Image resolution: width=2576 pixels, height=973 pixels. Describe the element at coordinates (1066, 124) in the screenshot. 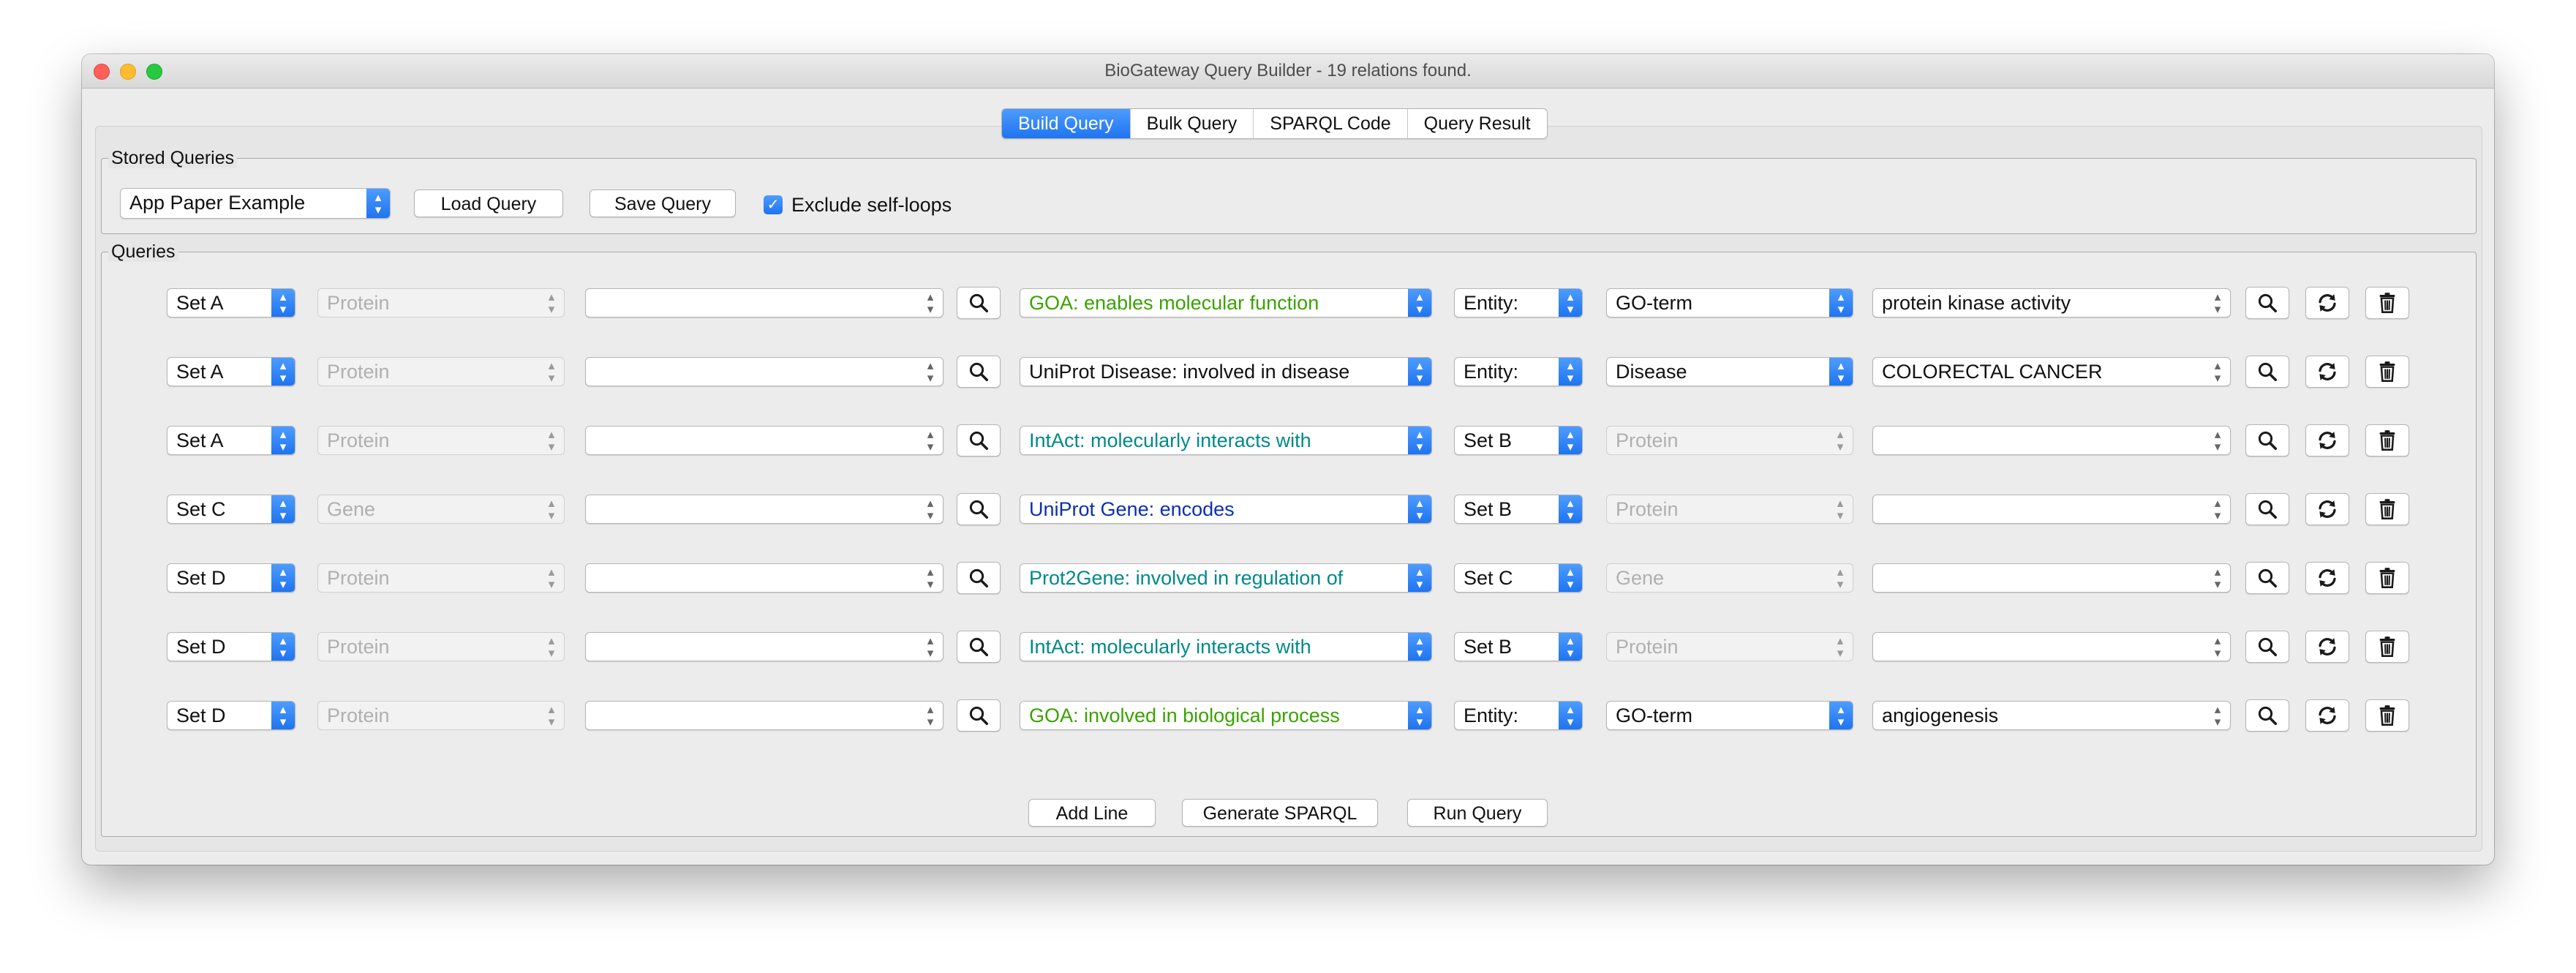

I see `tab-build-query: Build Query` at that location.